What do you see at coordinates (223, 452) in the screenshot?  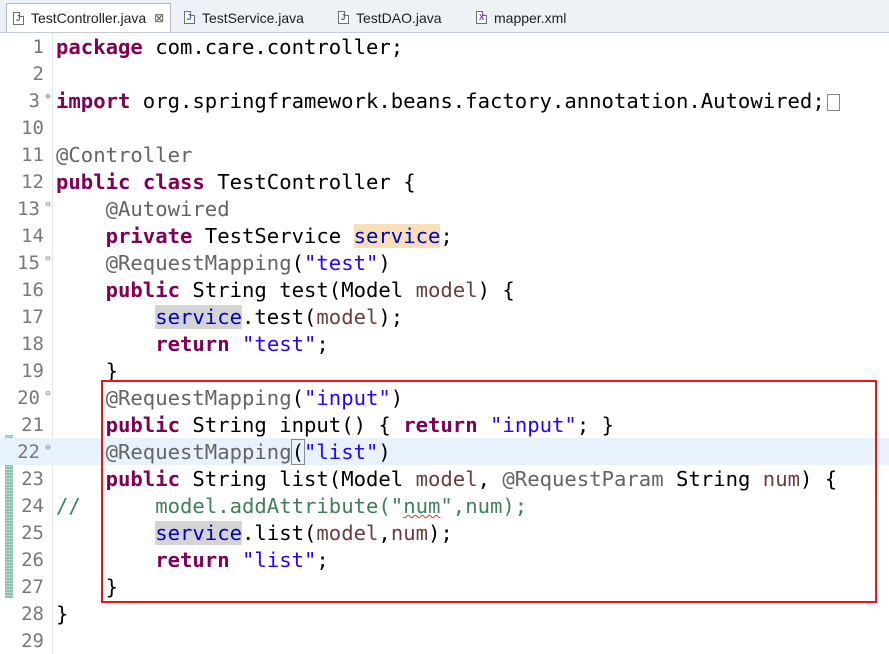 I see `code-text: @RequestMapping("list")` at bounding box center [223, 452].